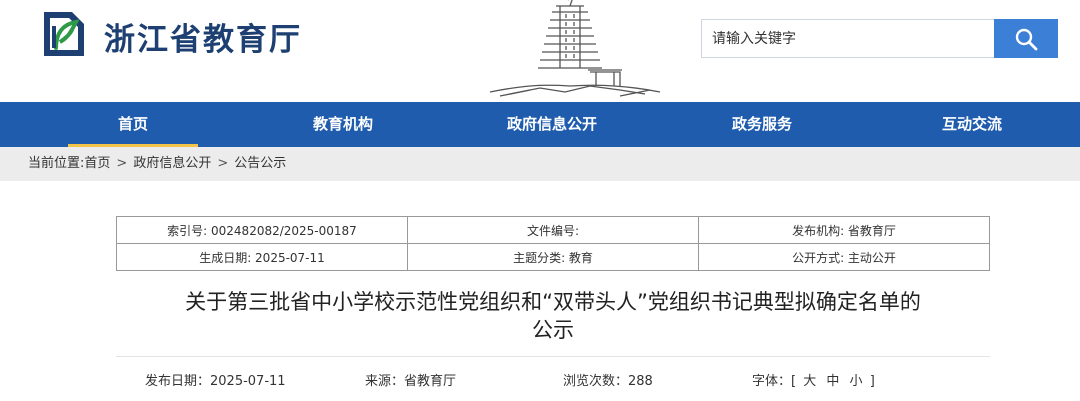  I want to click on main-nav: 首页 教育机构 政府信息公开 政务服务 互动交流, so click(540, 124).